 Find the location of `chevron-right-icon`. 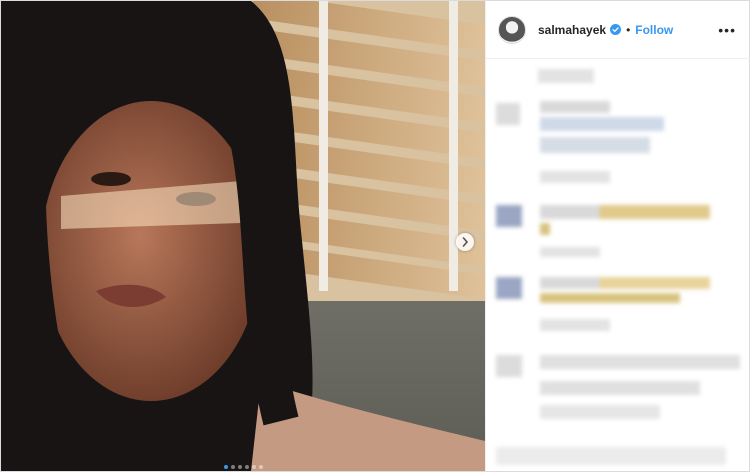

chevron-right-icon is located at coordinates (465, 242).